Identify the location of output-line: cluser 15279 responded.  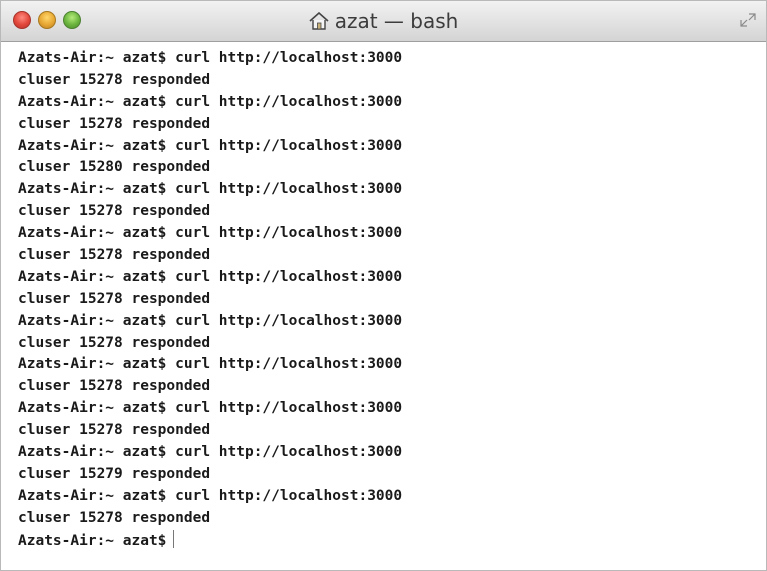
(114, 473).